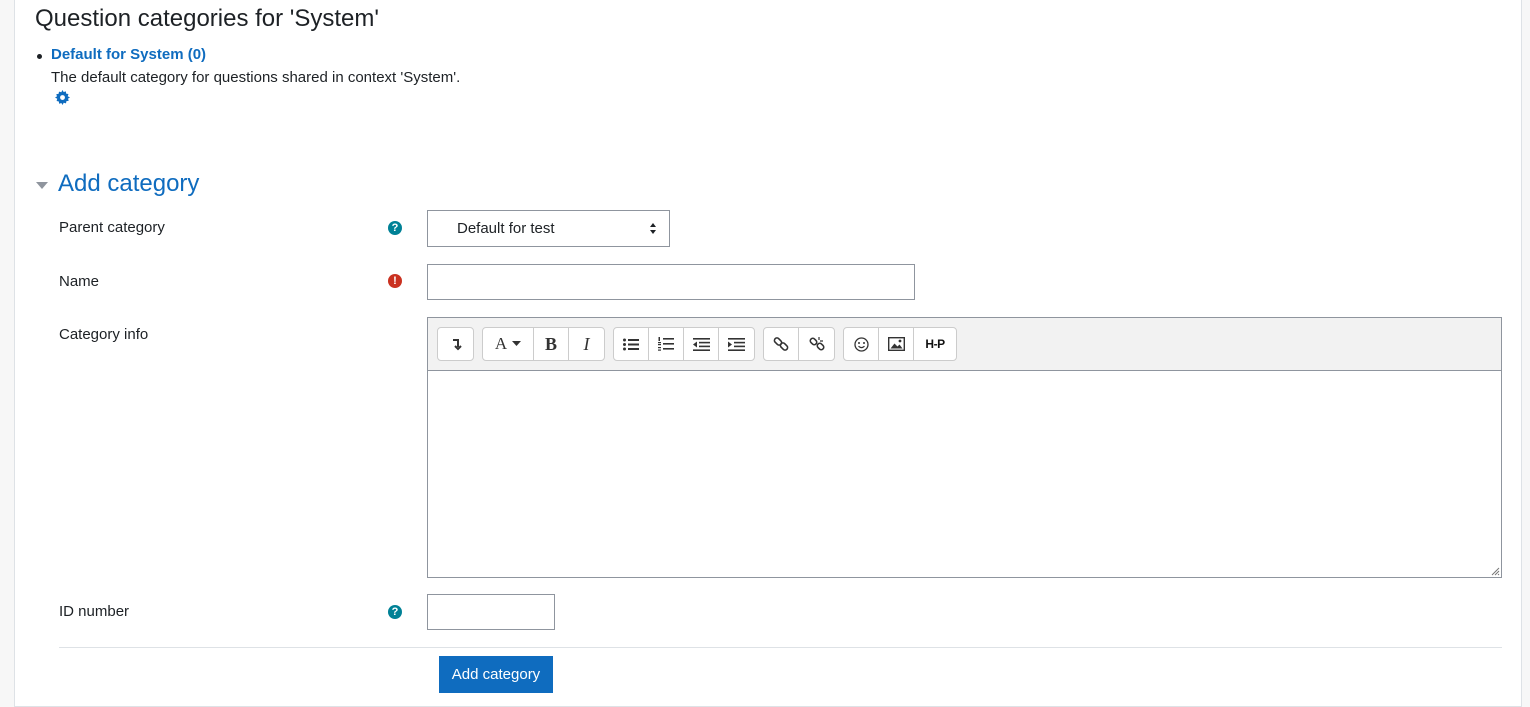 This screenshot has height=707, width=1530. What do you see at coordinates (491, 612) in the screenshot?
I see `id-number-input` at bounding box center [491, 612].